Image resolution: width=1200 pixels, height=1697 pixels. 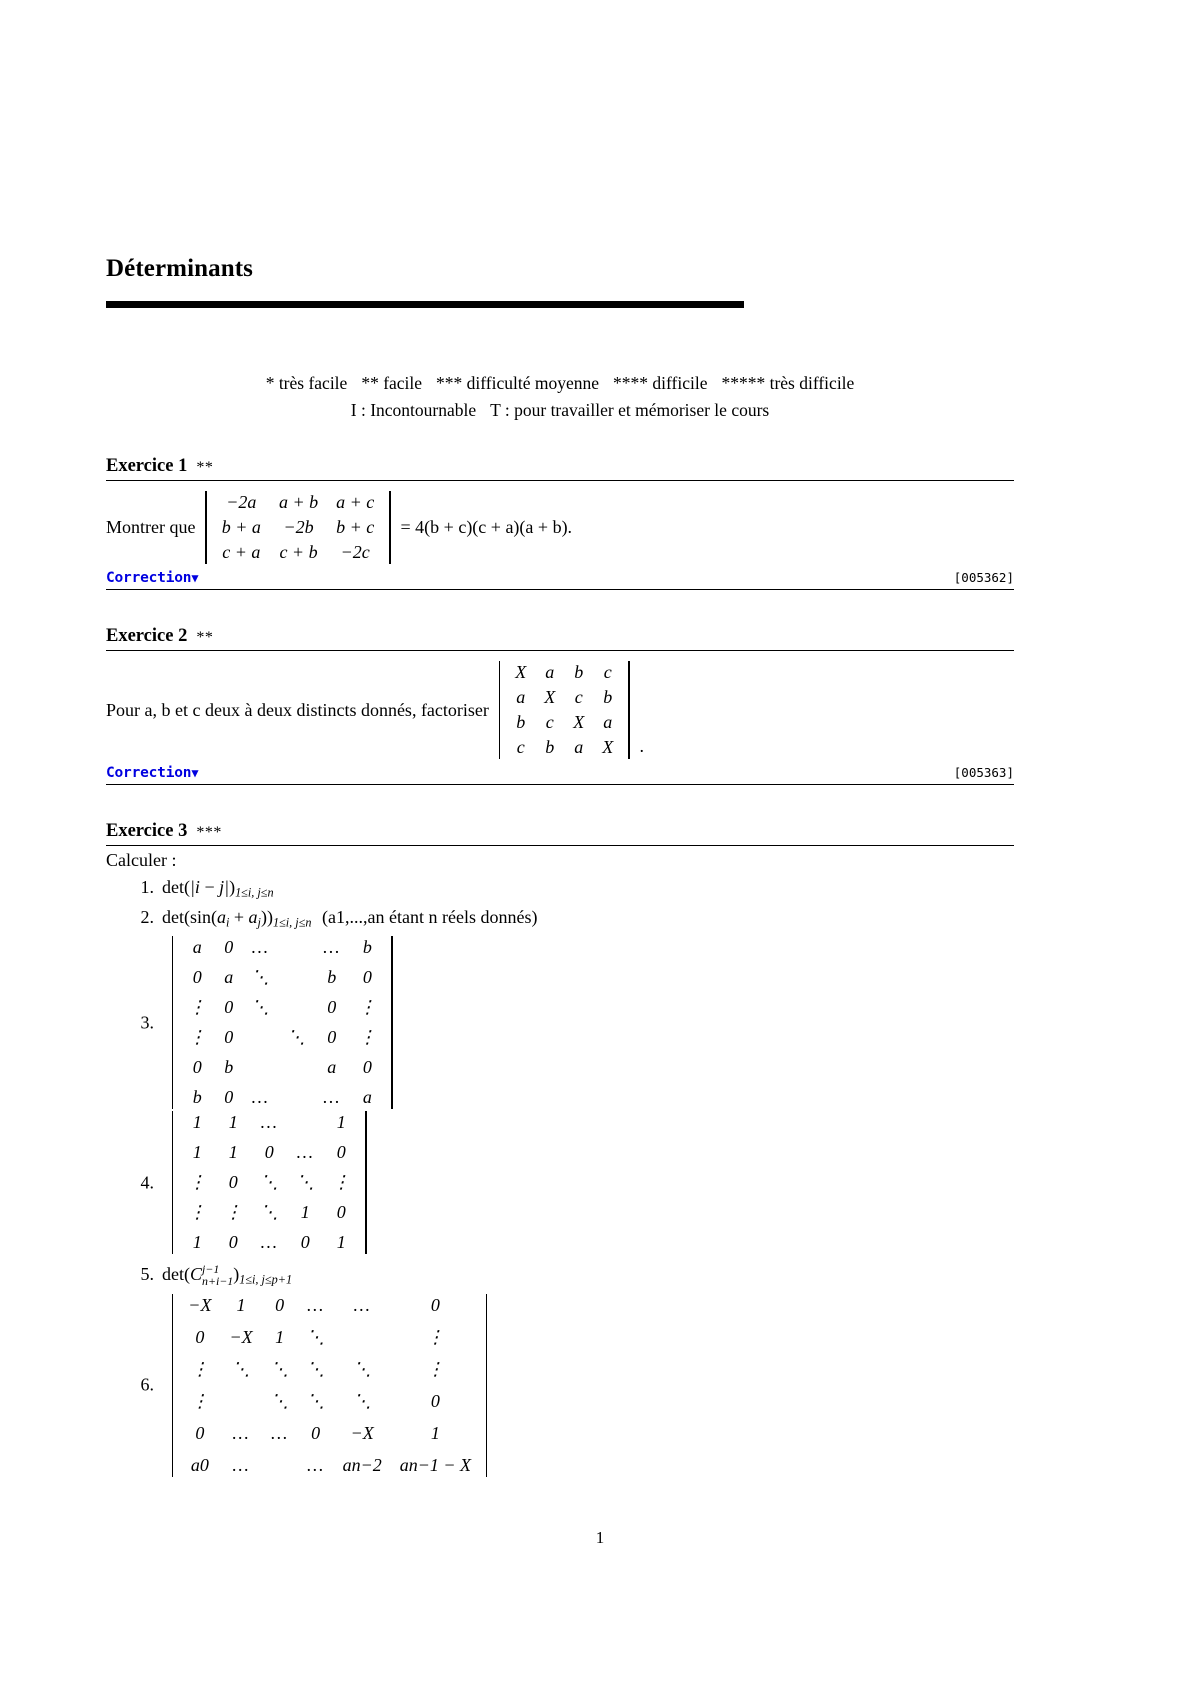 I want to click on exercise-2-stars: **, so click(x=205, y=638).